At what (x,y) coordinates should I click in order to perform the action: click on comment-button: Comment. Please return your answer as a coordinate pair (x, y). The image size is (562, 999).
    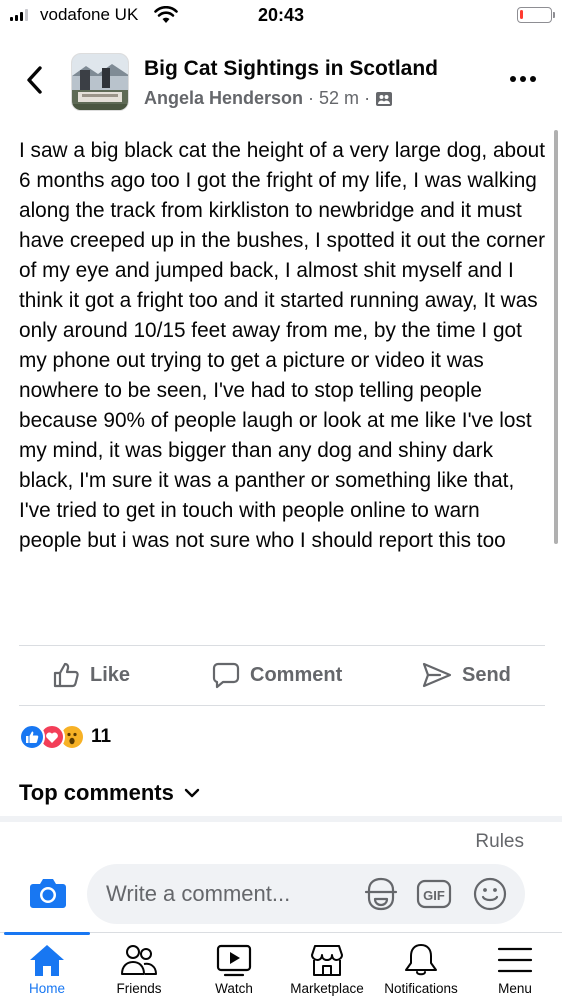
    Looking at the image, I should click on (277, 675).